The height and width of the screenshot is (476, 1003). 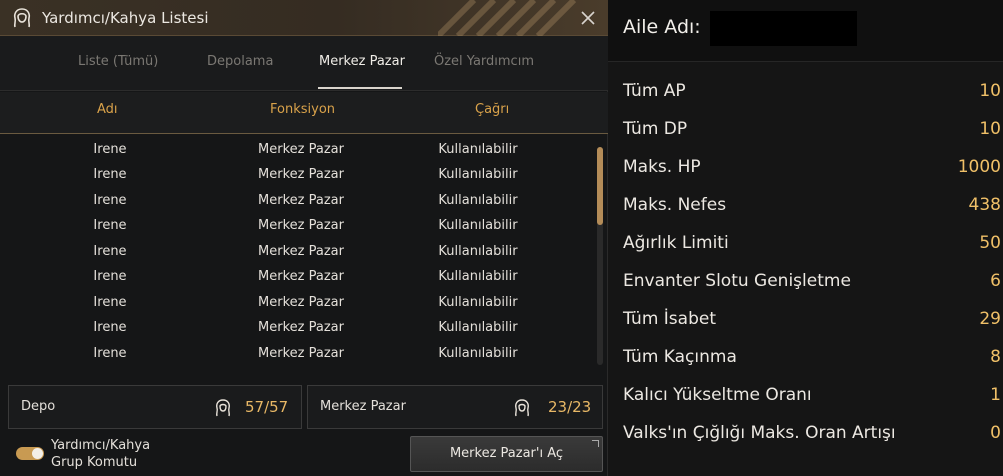 I want to click on stat-value: 438, so click(x=984, y=205).